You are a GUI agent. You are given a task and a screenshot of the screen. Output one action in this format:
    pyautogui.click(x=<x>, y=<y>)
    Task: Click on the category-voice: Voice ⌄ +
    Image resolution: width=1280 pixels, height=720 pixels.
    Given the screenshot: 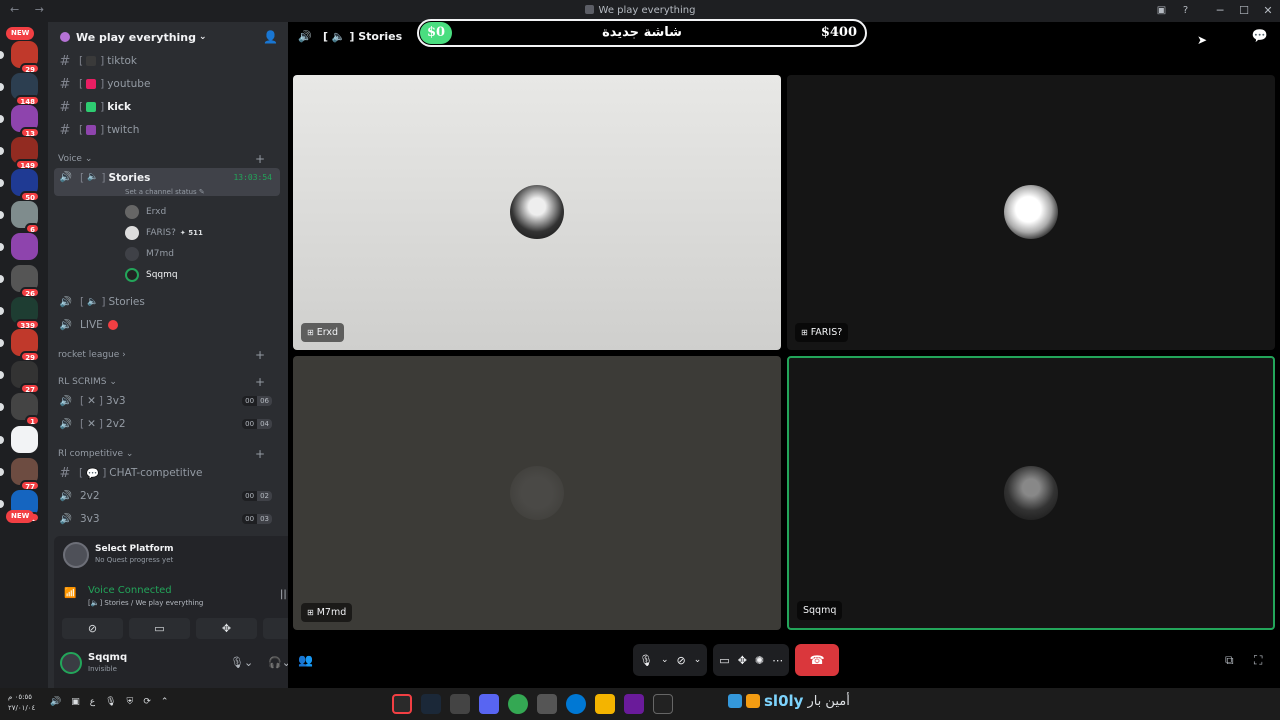 What is the action you would take?
    pyautogui.click(x=161, y=159)
    